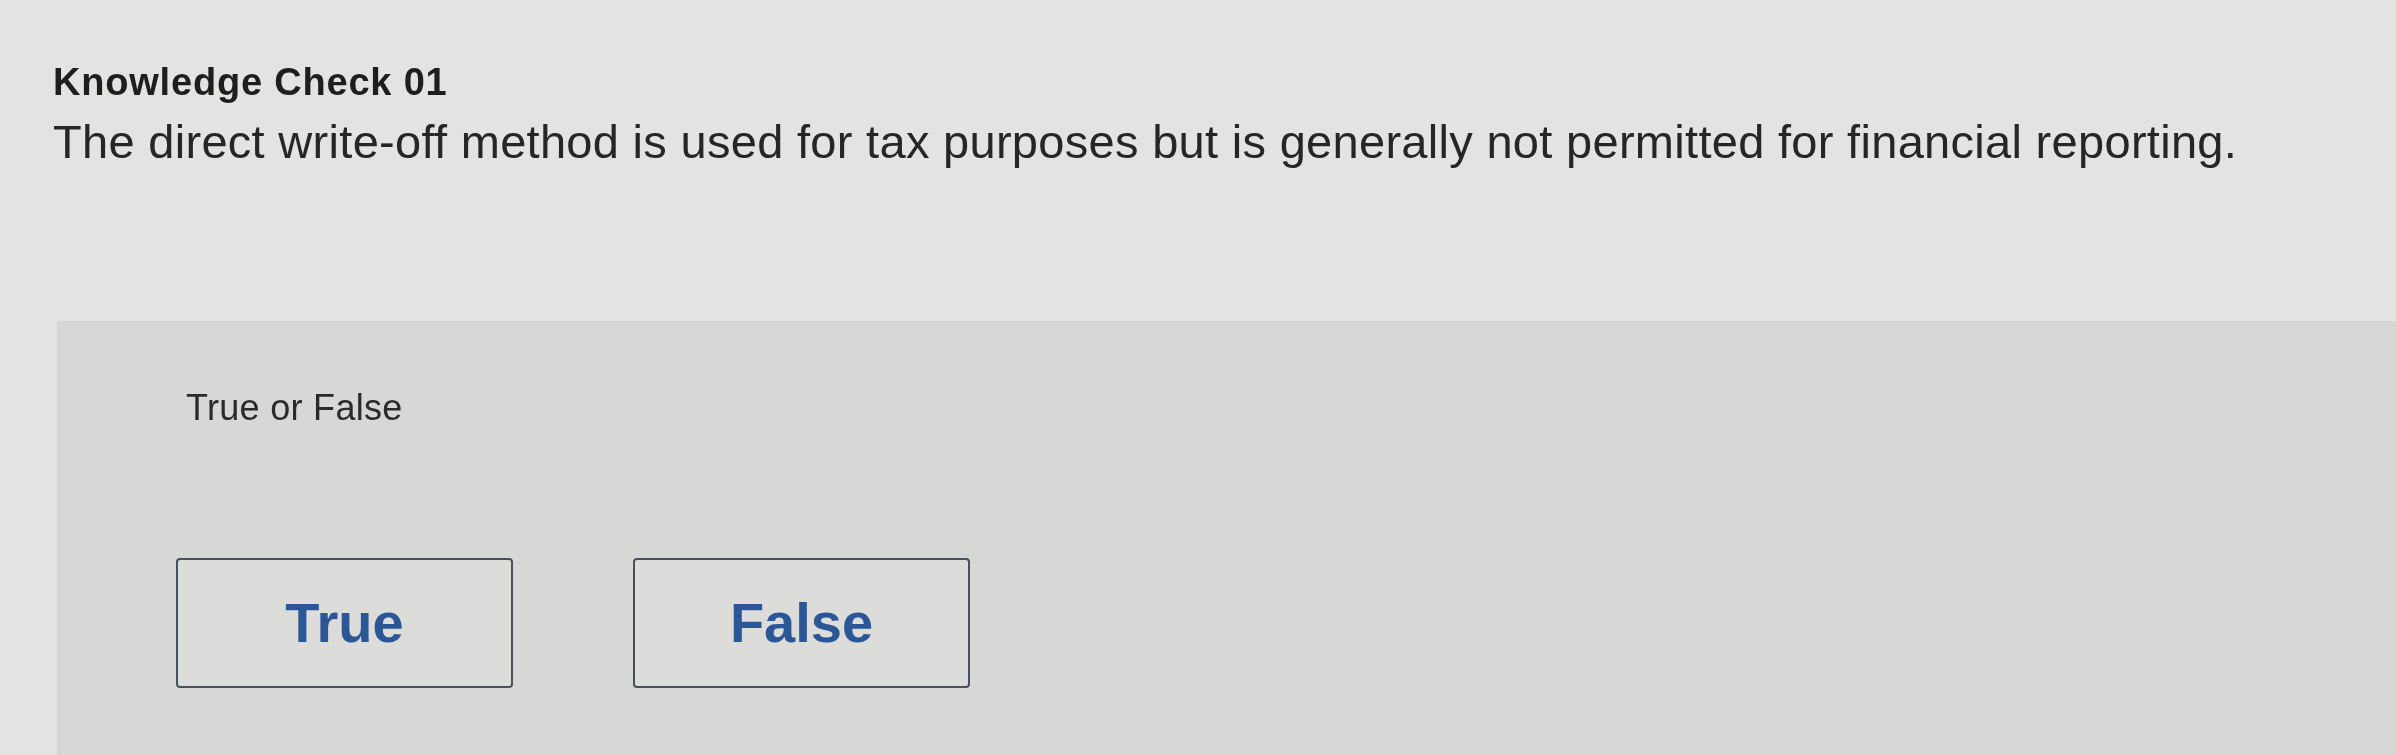 The width and height of the screenshot is (2396, 755). I want to click on answer-button: True, so click(344, 623).